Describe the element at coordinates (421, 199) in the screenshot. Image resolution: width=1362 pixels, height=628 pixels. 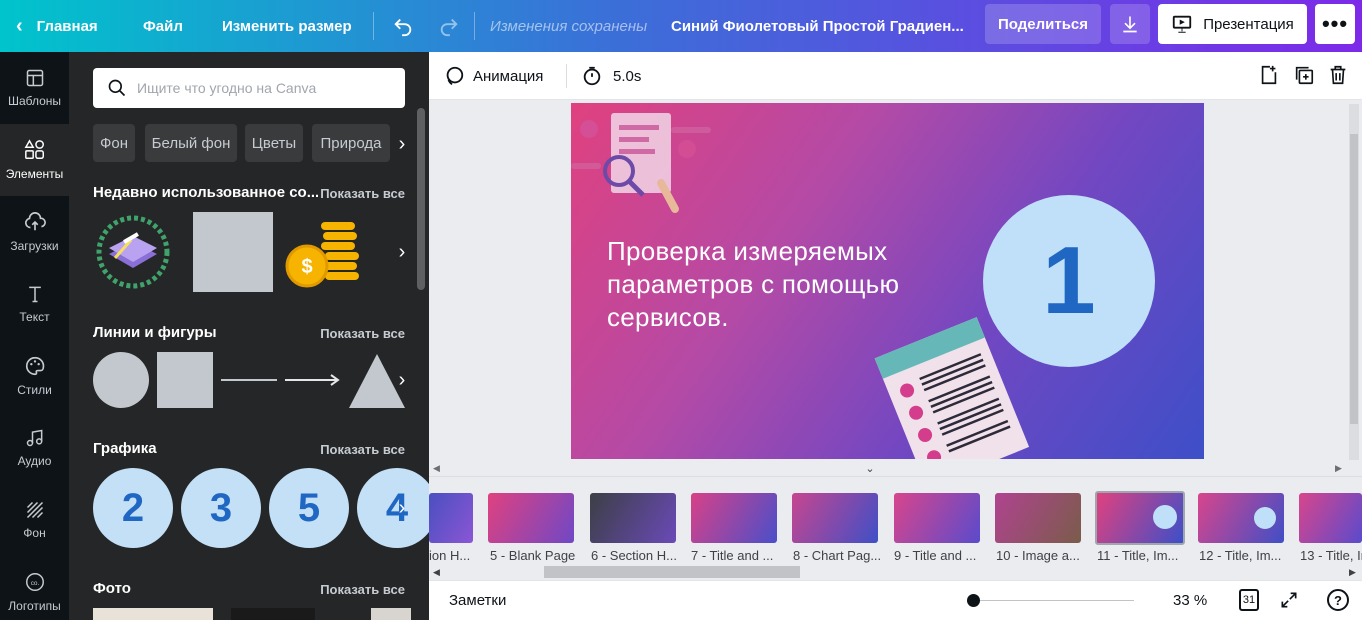
I see `panel-scrollbar` at that location.